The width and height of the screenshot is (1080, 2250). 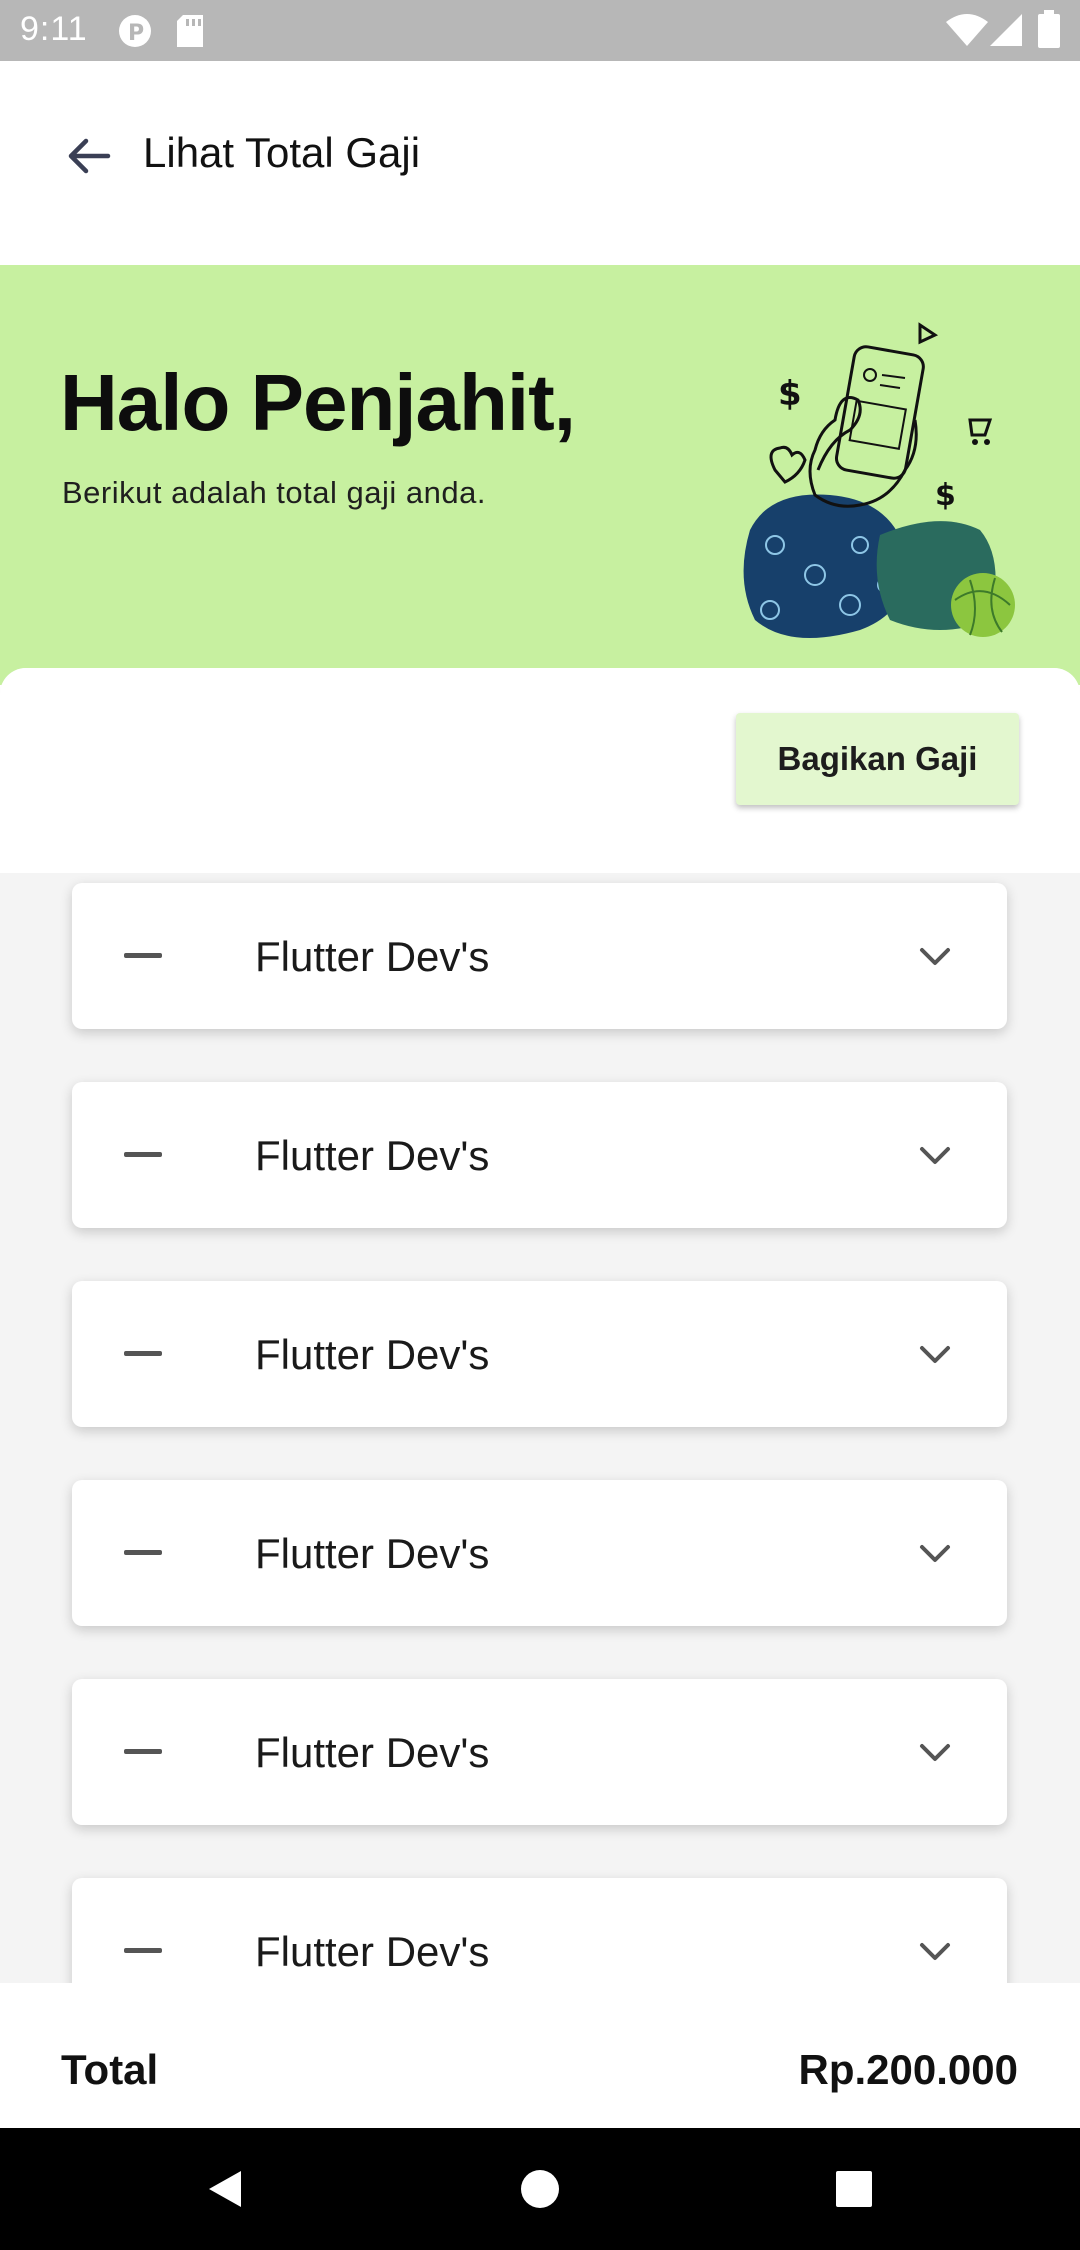 What do you see at coordinates (318, 402) in the screenshot?
I see `greeting-title: Halo Penjahit,` at bounding box center [318, 402].